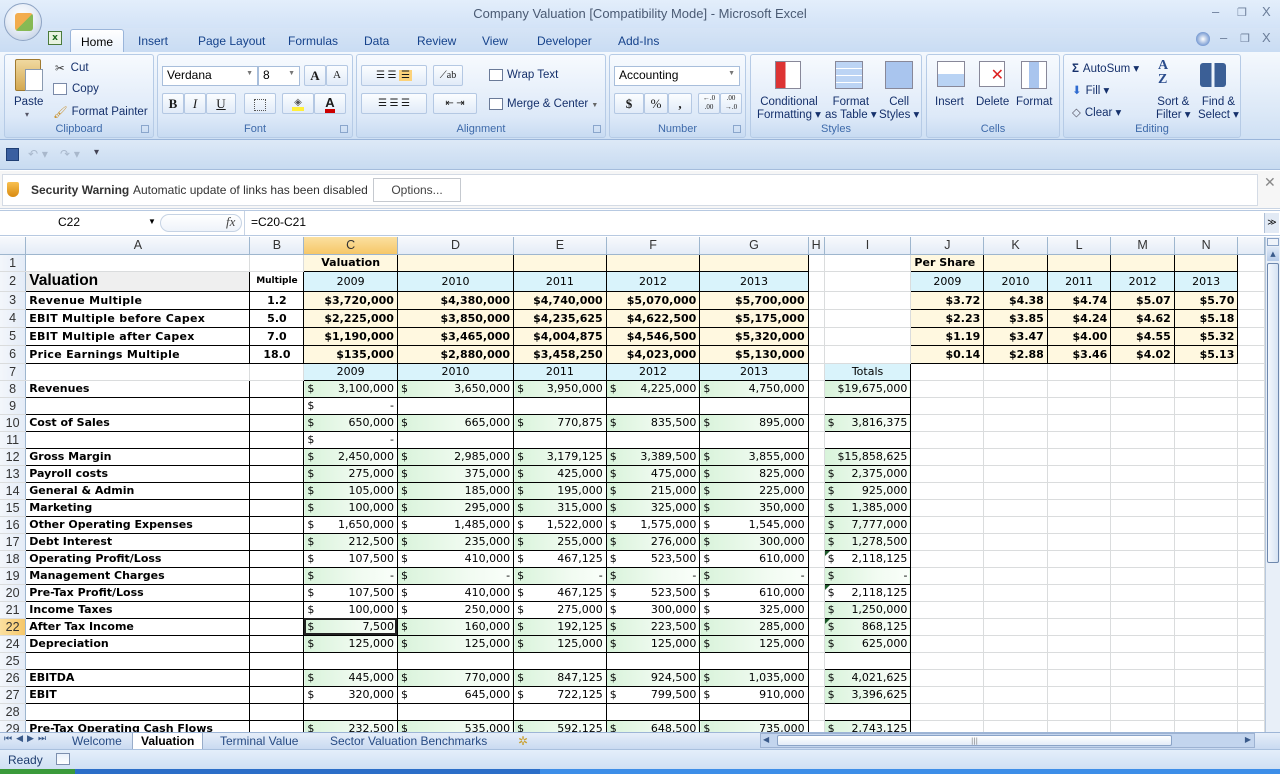 The height and width of the screenshot is (774, 1280). What do you see at coordinates (27, 114) in the screenshot?
I see `paste-dropdown-icon: ▾` at bounding box center [27, 114].